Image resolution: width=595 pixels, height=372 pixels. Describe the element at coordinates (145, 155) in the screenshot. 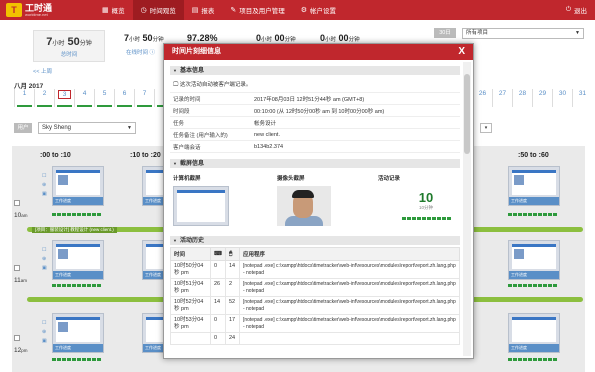

I see `col-head-1: :10 to :20` at that location.